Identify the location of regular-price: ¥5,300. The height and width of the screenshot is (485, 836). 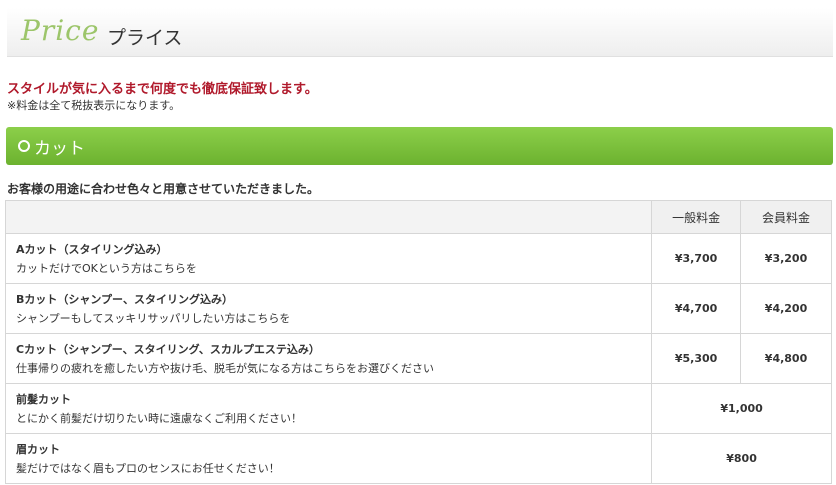
(696, 358).